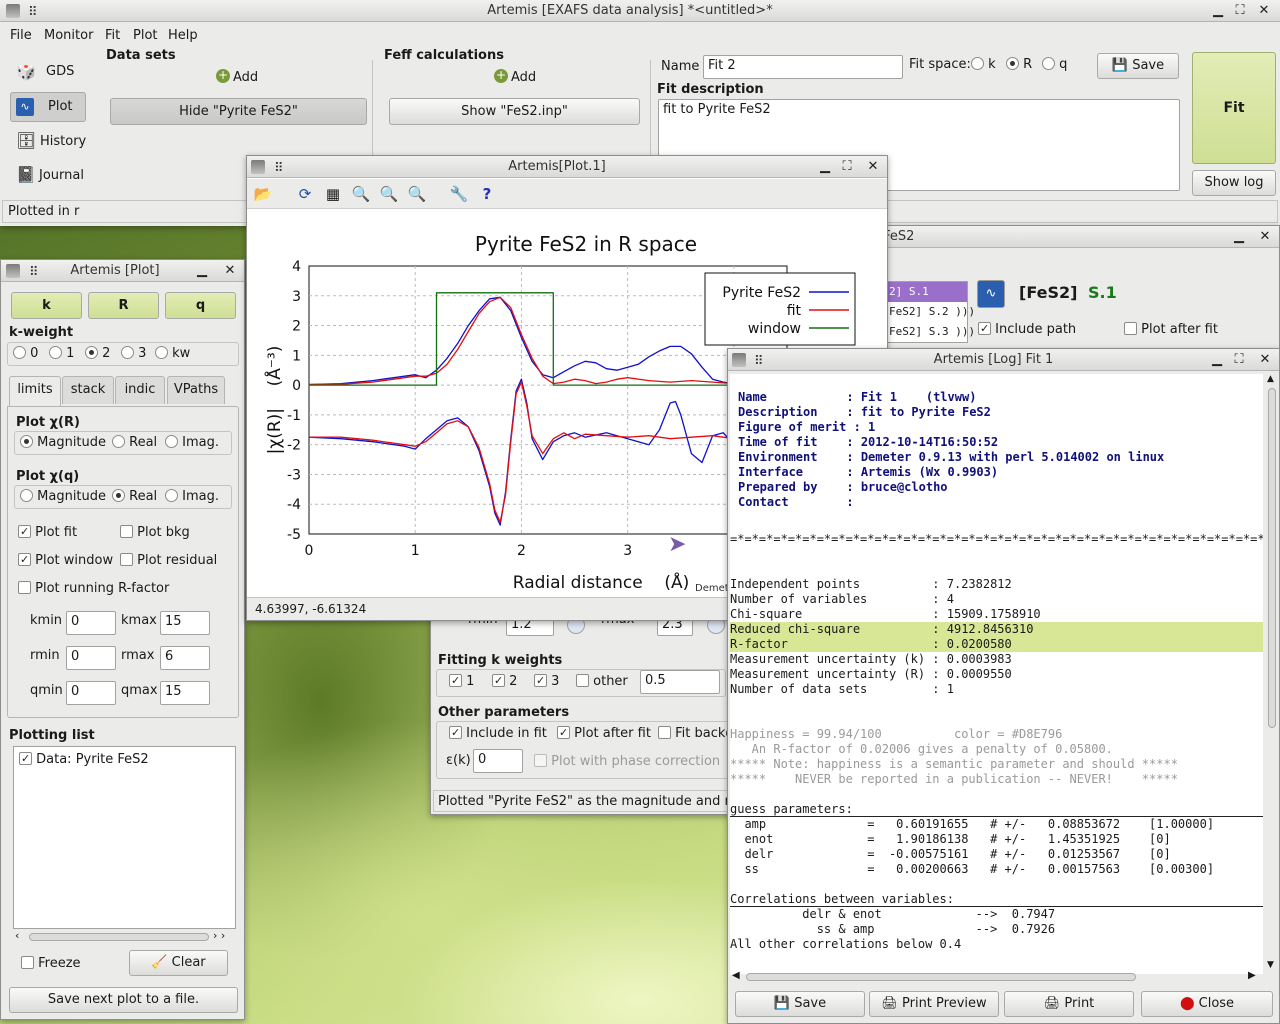  Describe the element at coordinates (61, 353) in the screenshot. I see `kweight-1-radio: 1` at that location.